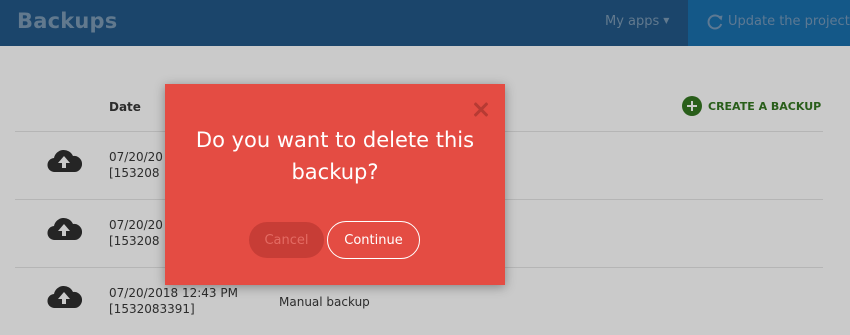  Describe the element at coordinates (373, 240) in the screenshot. I see `continue-button: Continue` at that location.